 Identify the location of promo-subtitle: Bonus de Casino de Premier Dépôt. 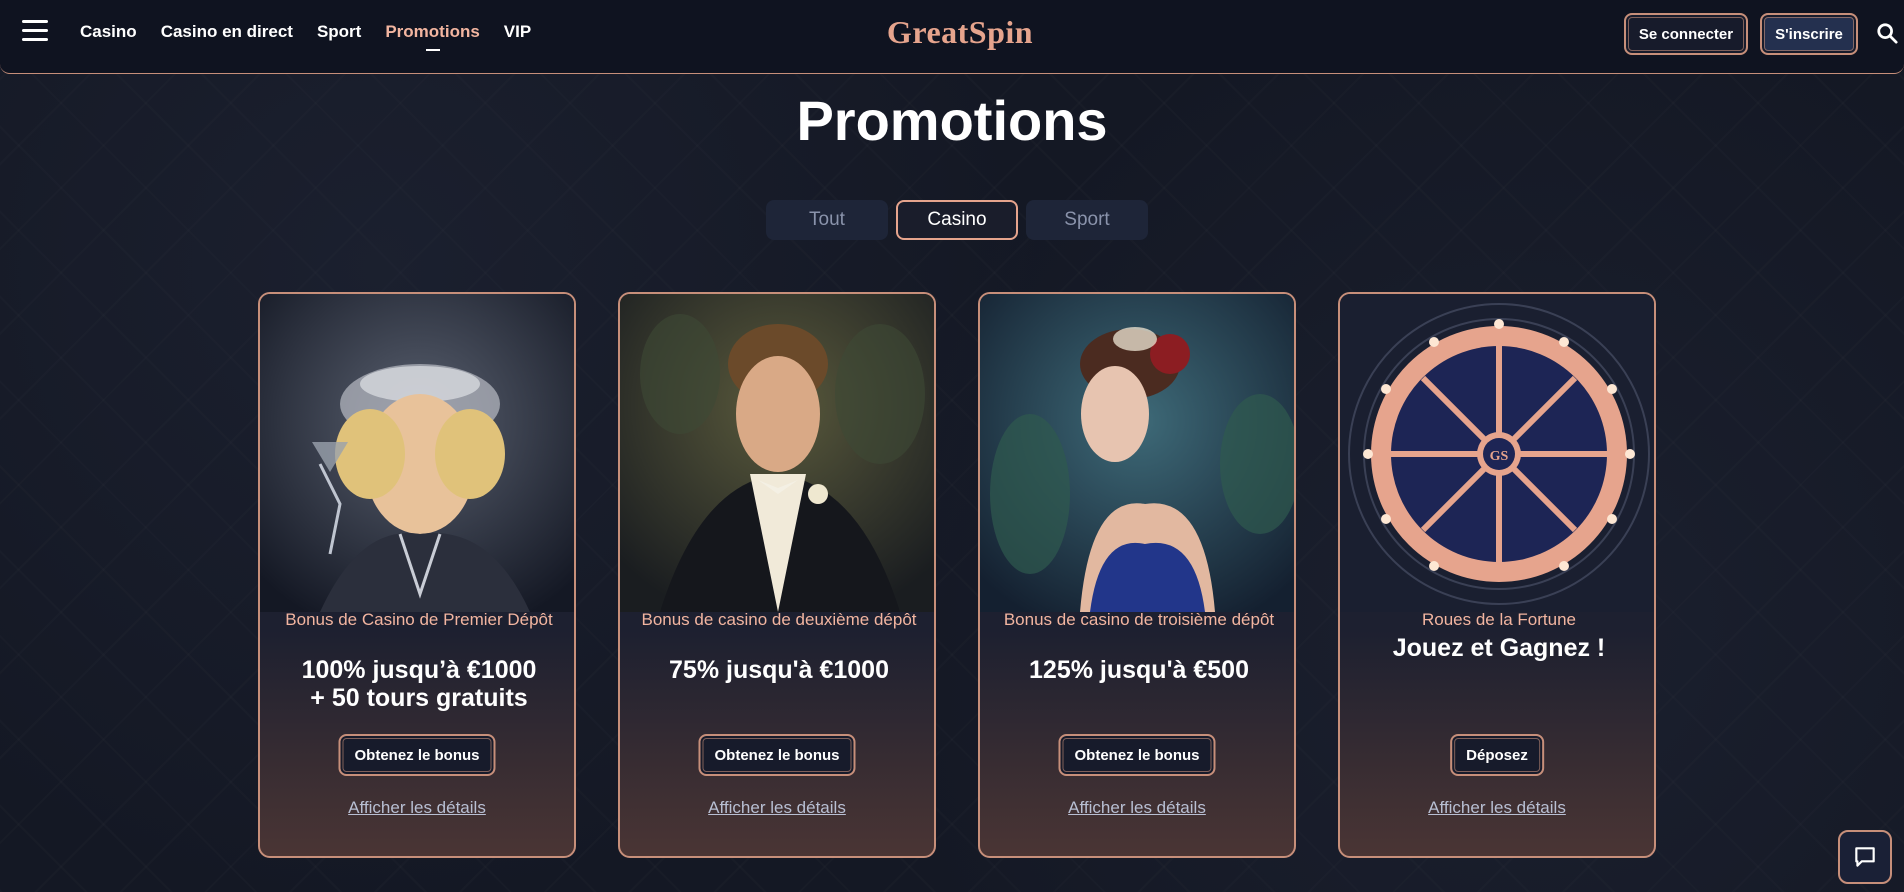
(419, 619).